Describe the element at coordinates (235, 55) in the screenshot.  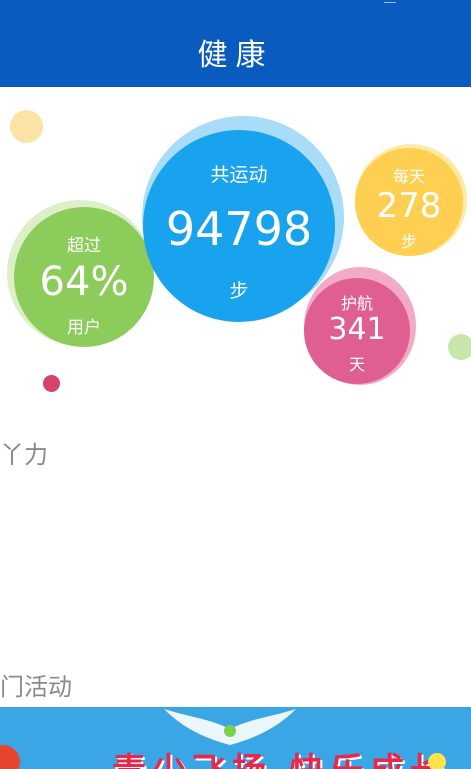
I see `page-title: 健康` at that location.